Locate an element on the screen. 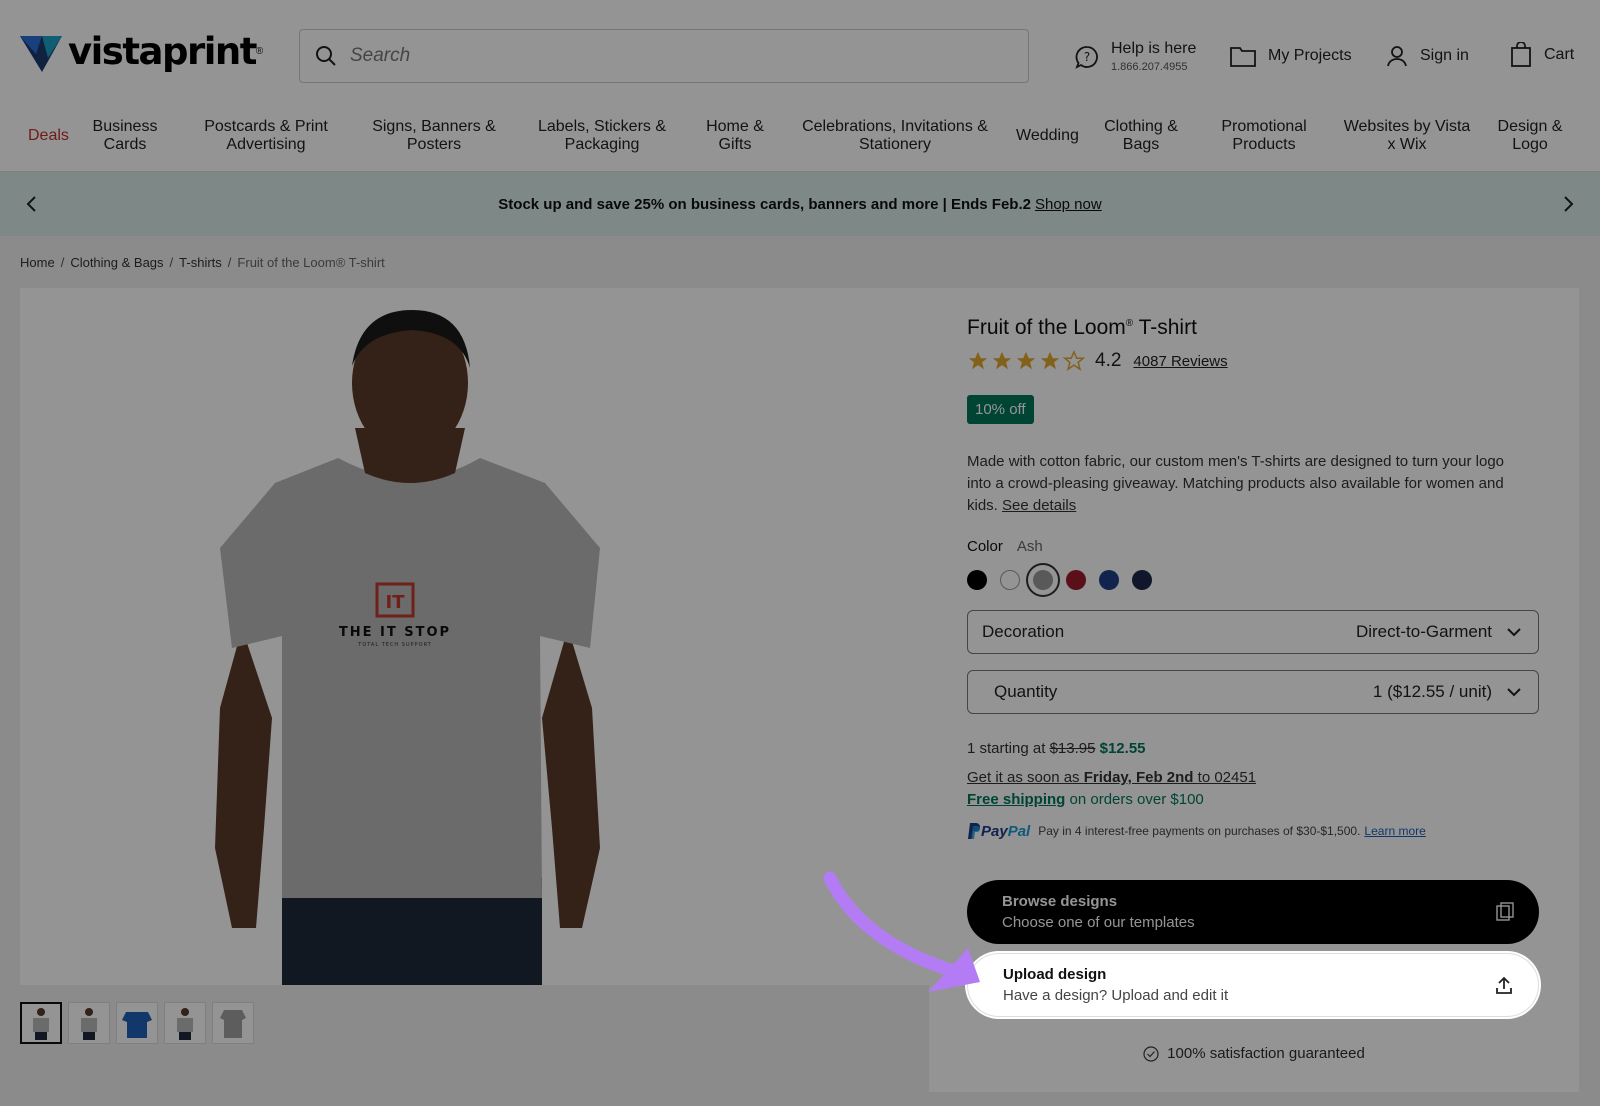  swatch-royal-blue is located at coordinates (1109, 580).